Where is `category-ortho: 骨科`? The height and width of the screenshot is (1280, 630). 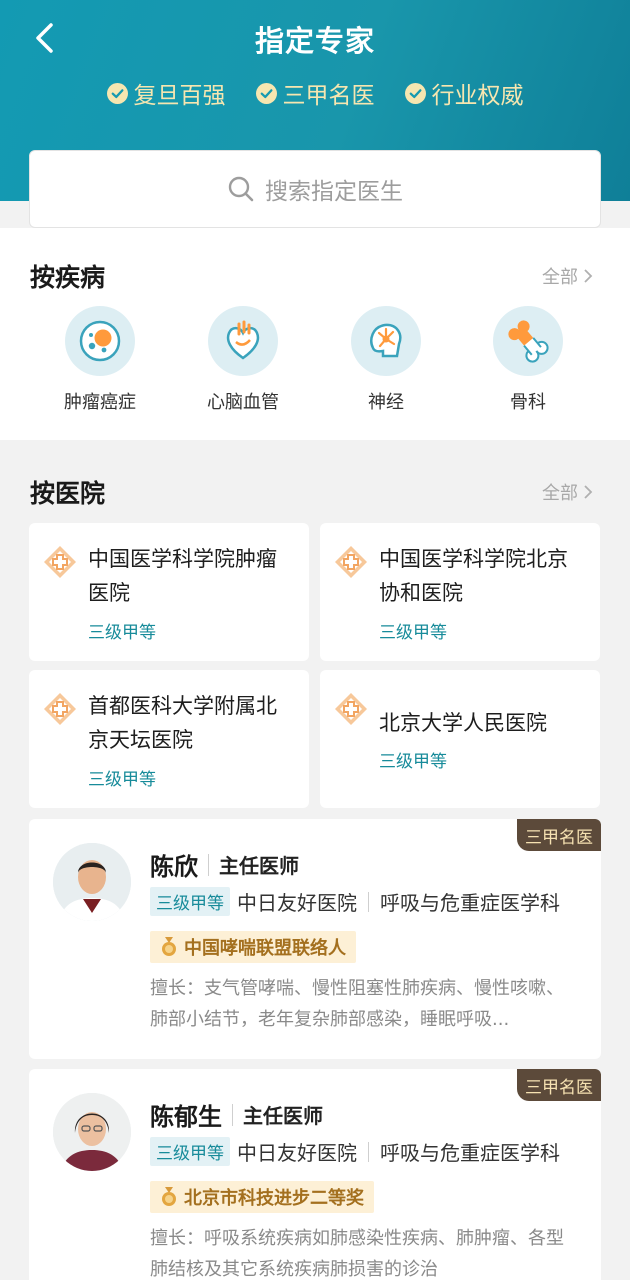
category-ortho: 骨科 is located at coordinates (528, 360).